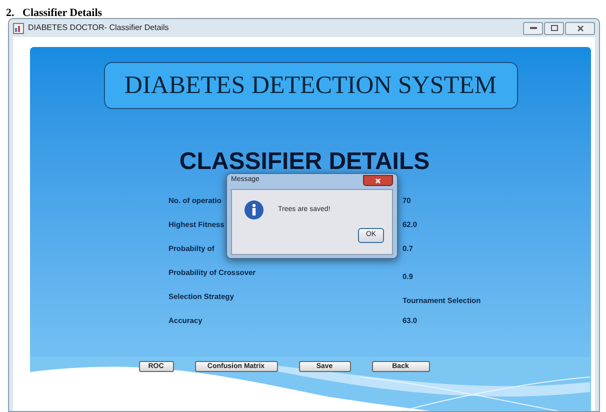 The width and height of the screenshot is (606, 412). What do you see at coordinates (54, 13) in the screenshot?
I see `page-heading: 2. Classifier Details` at bounding box center [54, 13].